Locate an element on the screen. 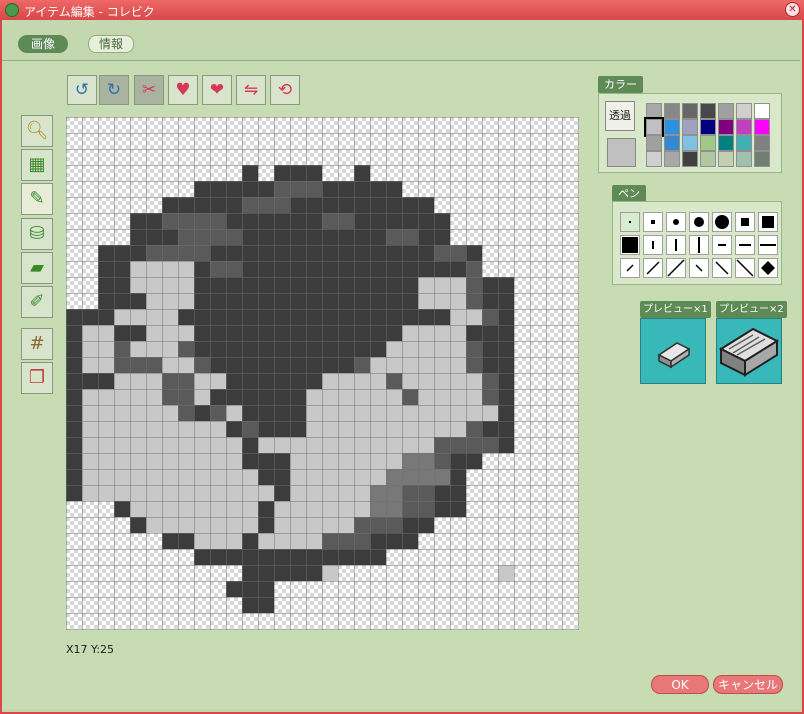  eyedropper-tool: ✐ is located at coordinates (37, 302).